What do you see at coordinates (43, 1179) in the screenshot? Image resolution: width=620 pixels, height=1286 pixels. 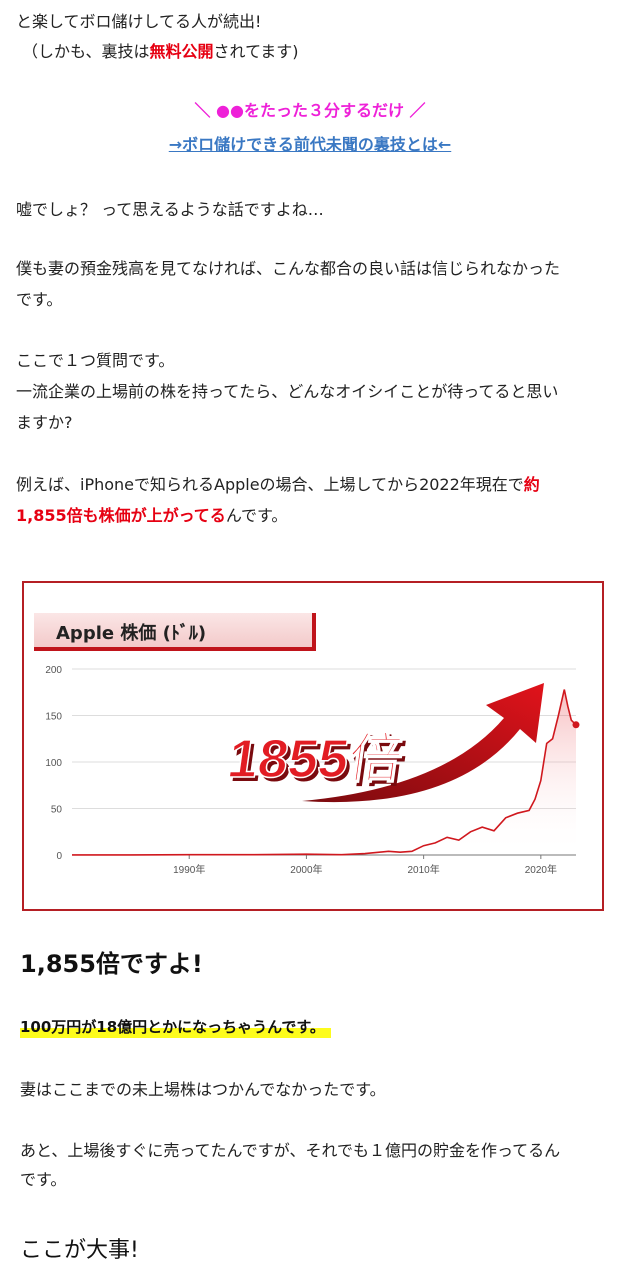 I see `paragraph-6-line-2: です。` at bounding box center [43, 1179].